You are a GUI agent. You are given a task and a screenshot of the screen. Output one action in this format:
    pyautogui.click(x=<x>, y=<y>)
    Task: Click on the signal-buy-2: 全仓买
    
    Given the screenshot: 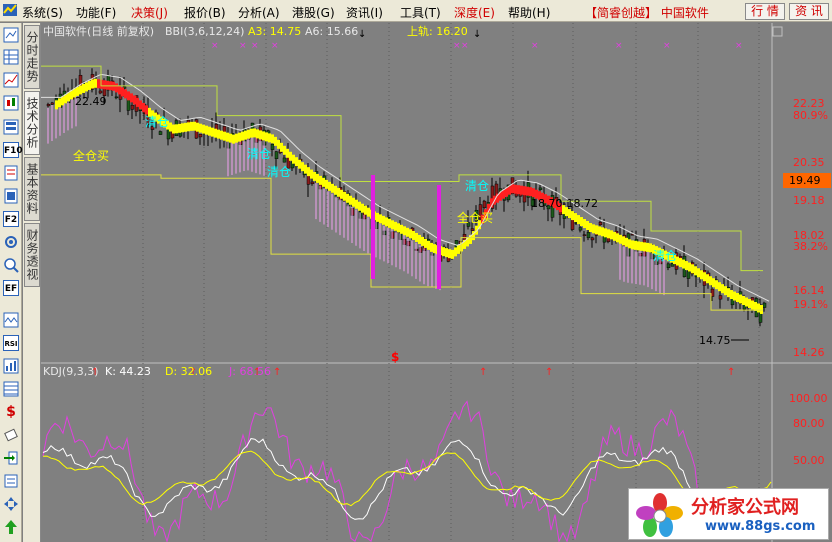 What is the action you would take?
    pyautogui.click(x=475, y=217)
    